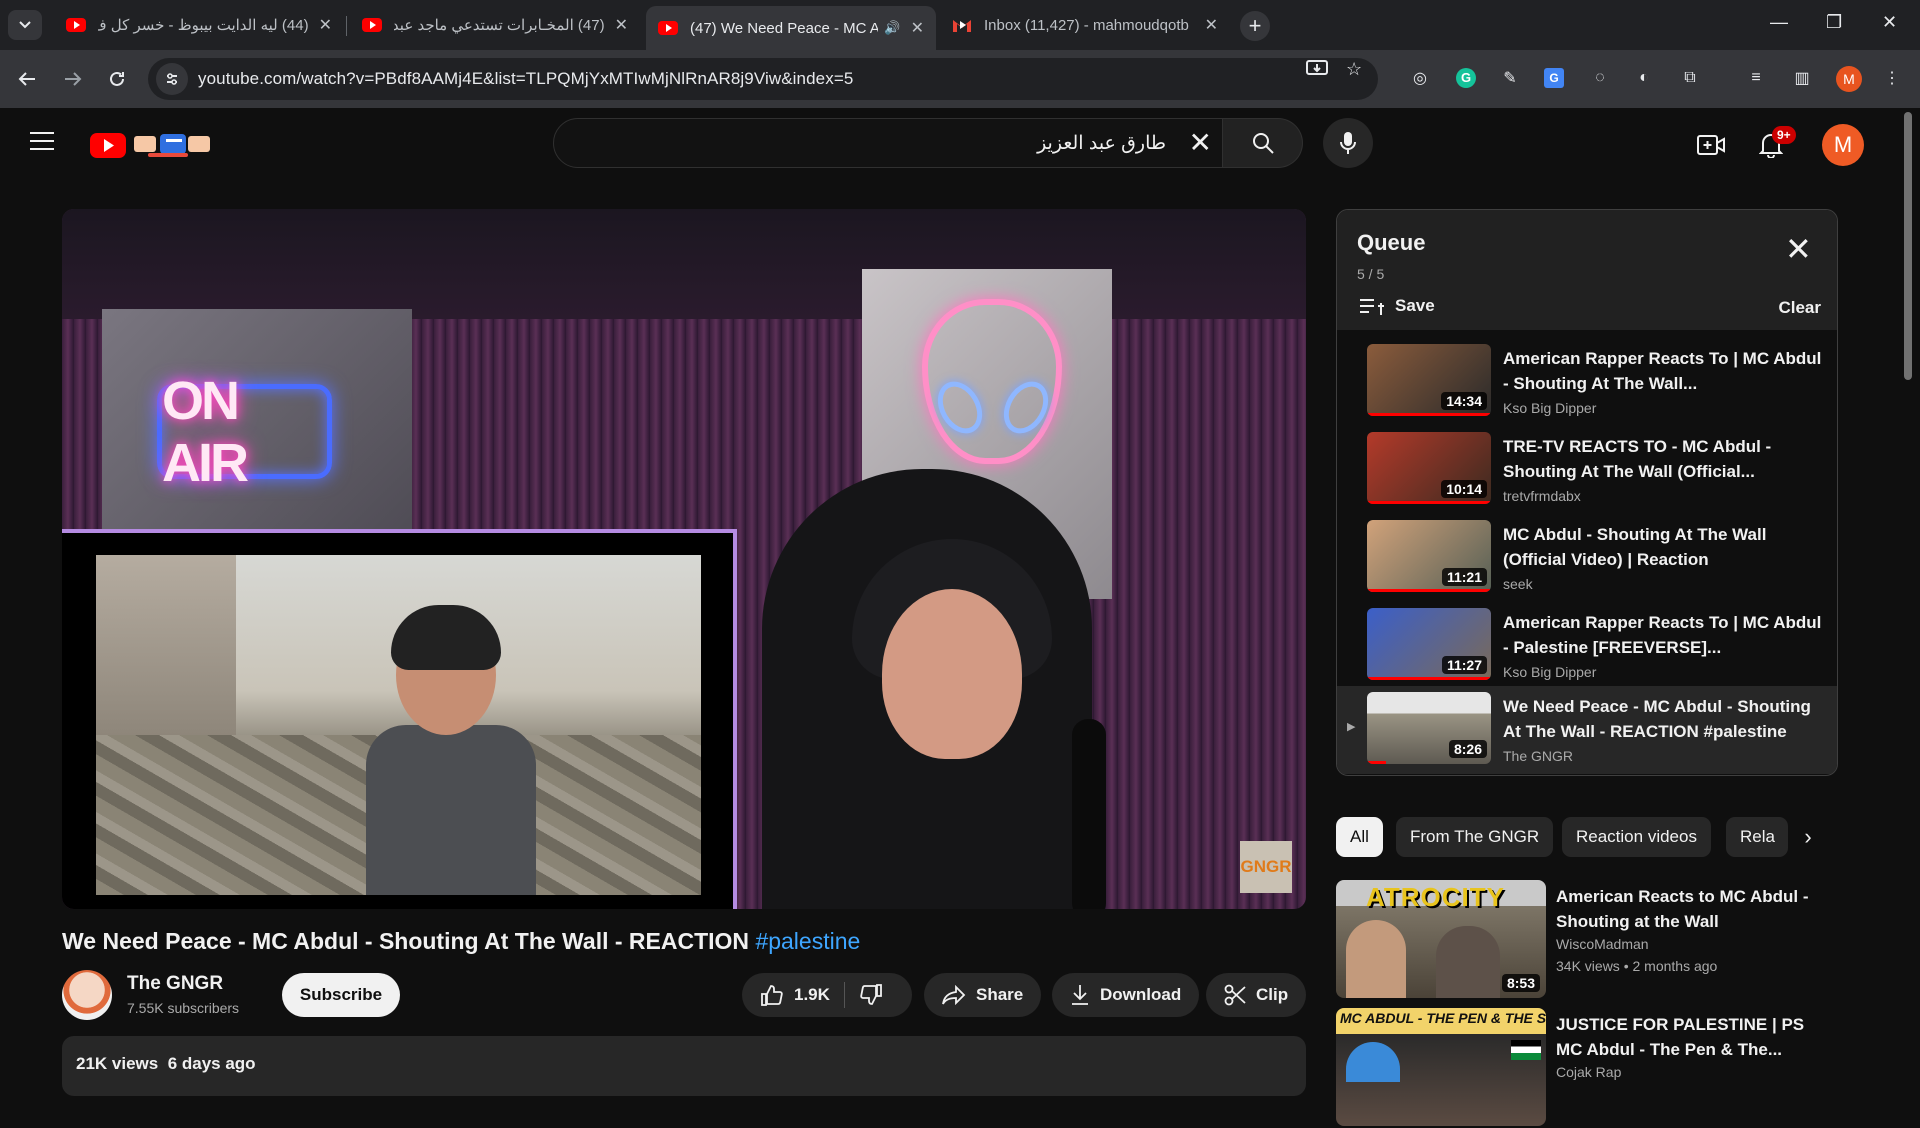 This screenshot has height=1128, width=1920. I want to click on reaction-inset-video, so click(399, 719).